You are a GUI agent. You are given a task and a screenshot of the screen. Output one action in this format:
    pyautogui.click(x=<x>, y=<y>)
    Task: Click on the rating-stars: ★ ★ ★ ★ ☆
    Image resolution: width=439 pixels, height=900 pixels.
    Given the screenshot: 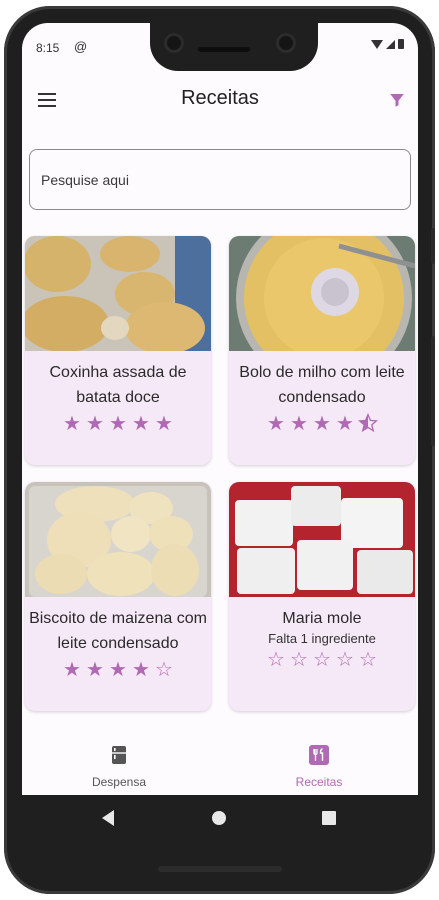 What is the action you would take?
    pyautogui.click(x=118, y=670)
    